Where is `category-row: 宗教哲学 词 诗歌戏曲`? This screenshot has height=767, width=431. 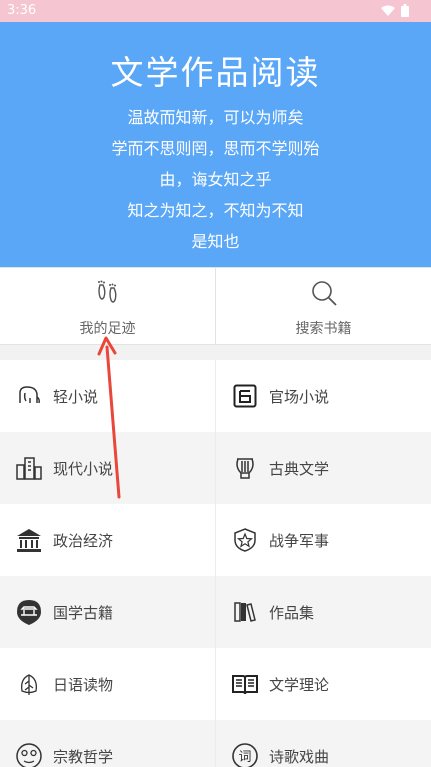
category-row: 宗教哲学 词 诗歌戏曲 is located at coordinates (215, 743).